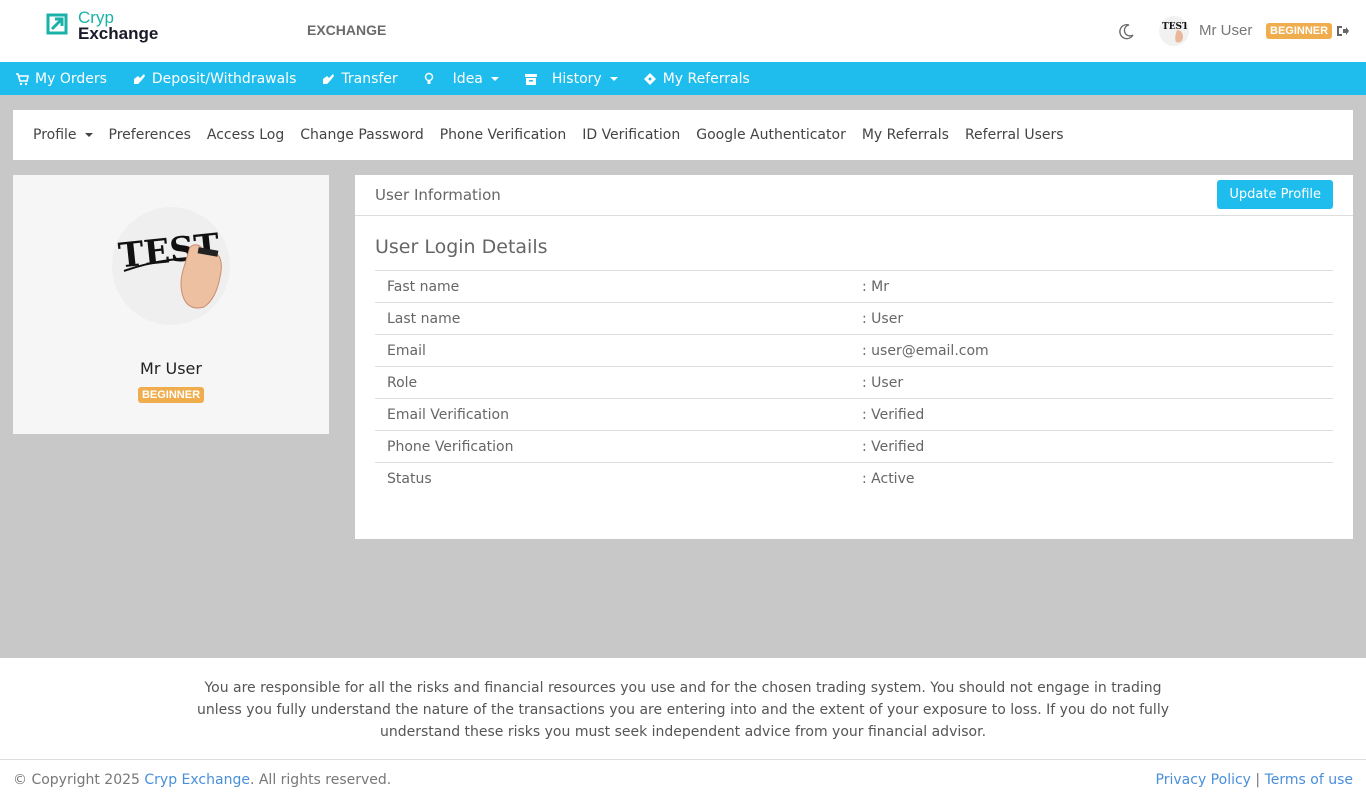 The image size is (1366, 803). Describe the element at coordinates (1127, 31) in the screenshot. I see `moon-icon` at that location.